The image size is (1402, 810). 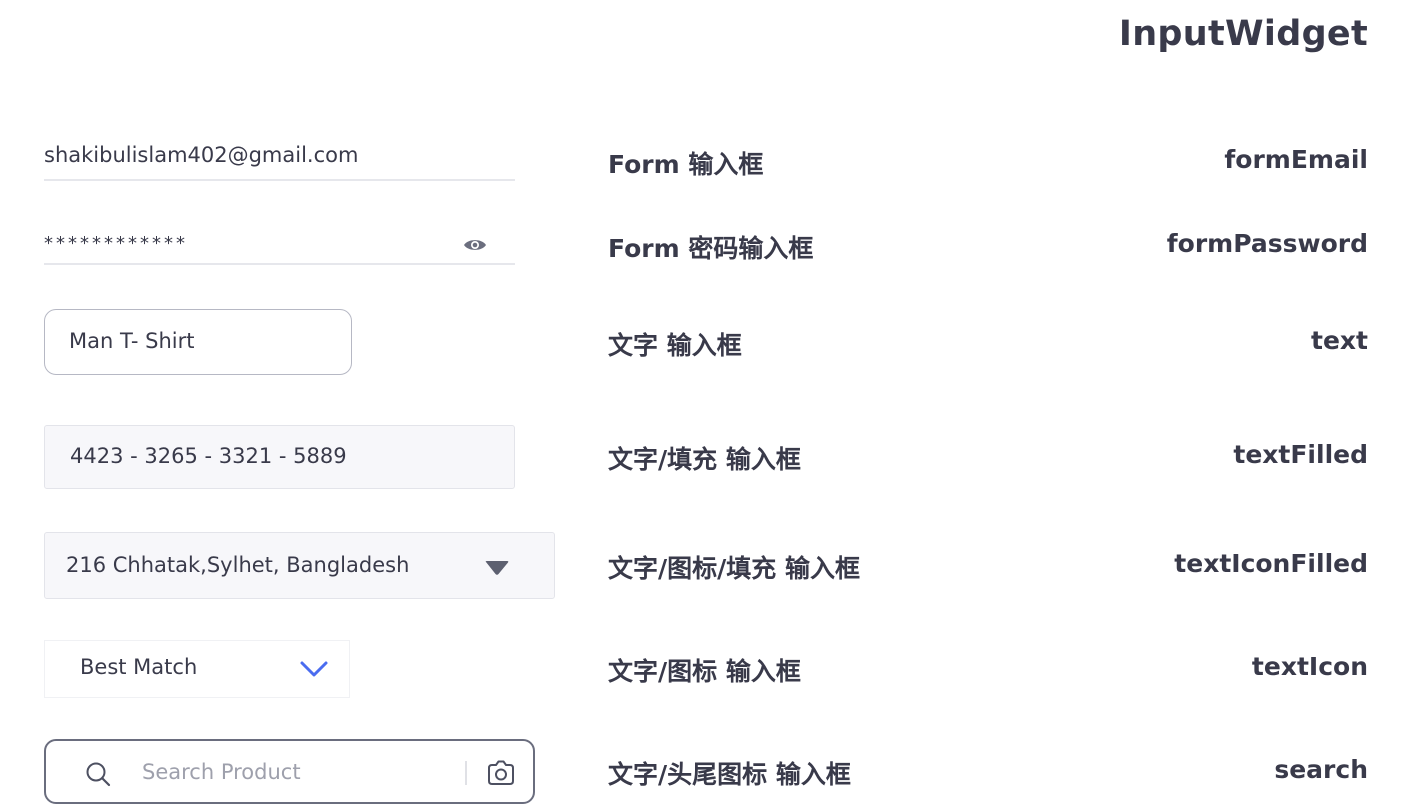 I want to click on sort-dropdown: Best Match, so click(x=197, y=669).